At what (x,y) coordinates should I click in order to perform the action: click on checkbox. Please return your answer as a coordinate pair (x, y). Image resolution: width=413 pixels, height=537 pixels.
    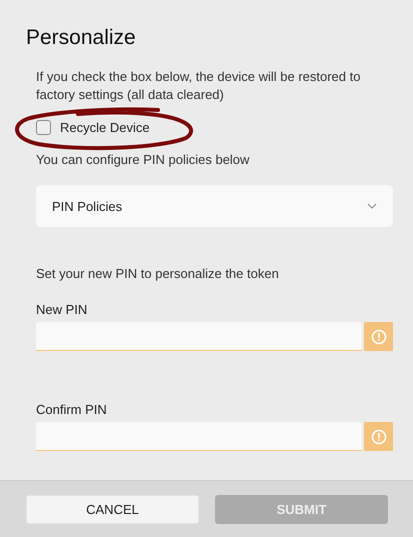
    Looking at the image, I should click on (43, 127).